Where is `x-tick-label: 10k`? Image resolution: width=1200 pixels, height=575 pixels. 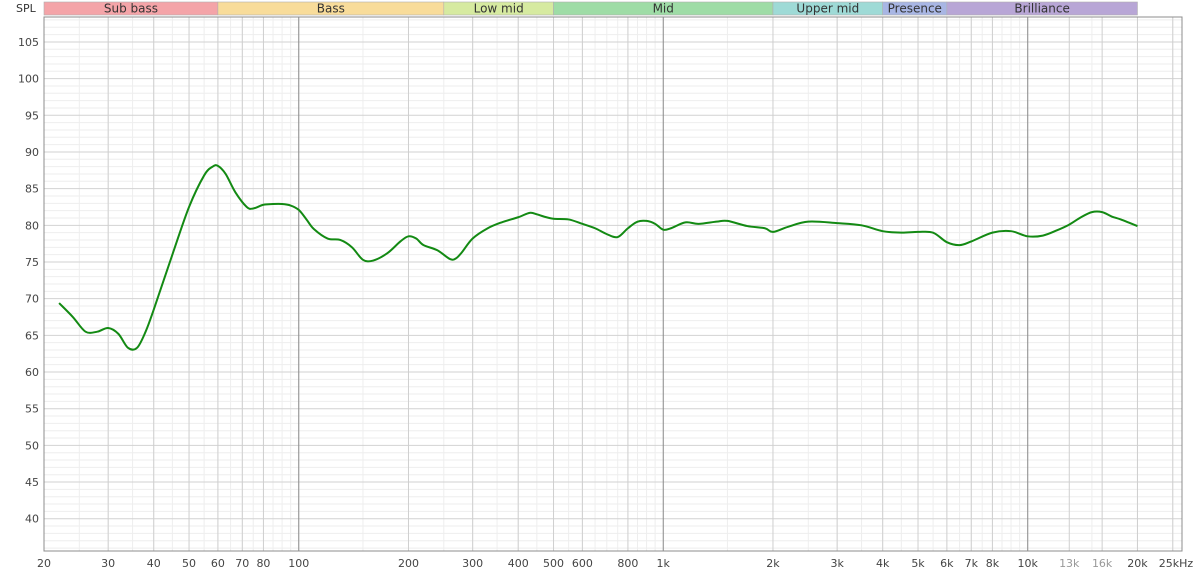
x-tick-label: 10k is located at coordinates (1028, 563).